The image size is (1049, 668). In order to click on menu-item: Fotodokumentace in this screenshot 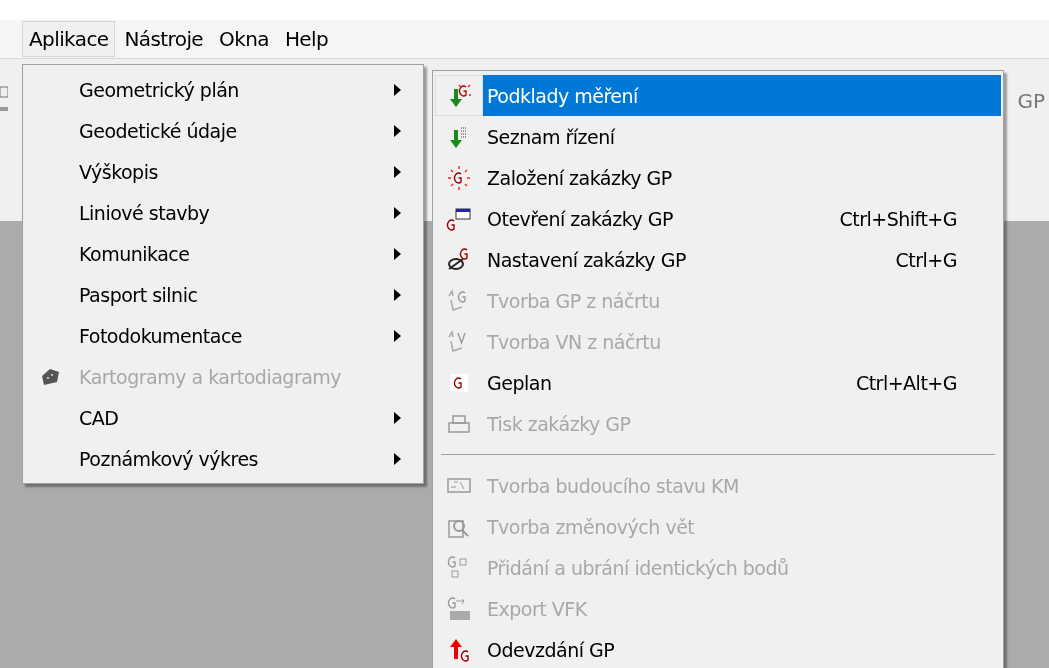, I will do `click(223, 335)`.